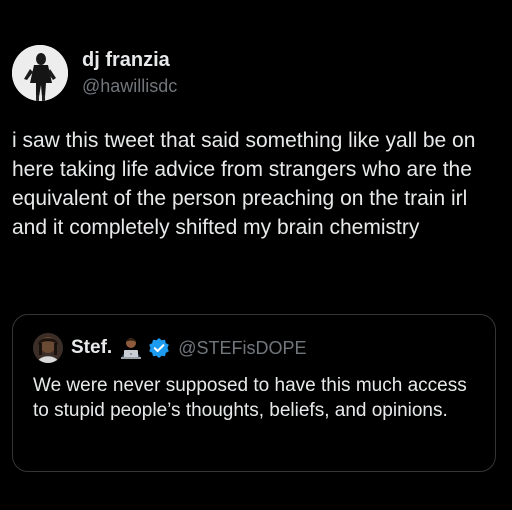 This screenshot has height=510, width=512. Describe the element at coordinates (129, 60) in the screenshot. I see `author-display-name: dj franzia` at that location.